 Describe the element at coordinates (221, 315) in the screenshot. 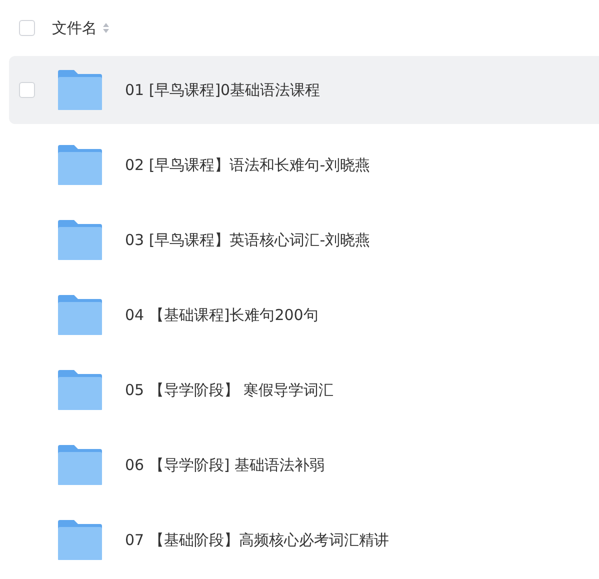

I see `file-name: 04 【基础课程]长难句200句` at that location.